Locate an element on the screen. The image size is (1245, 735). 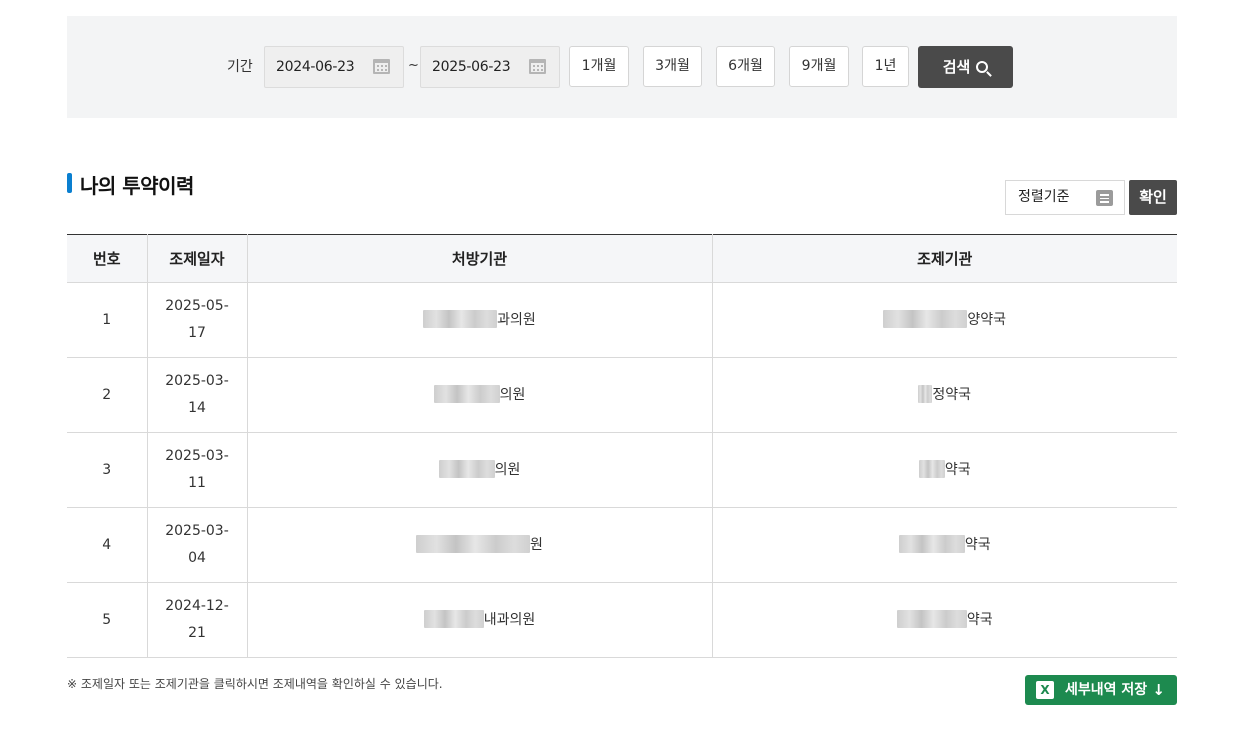
end-date-input: 2025-06-23 is located at coordinates (490, 67).